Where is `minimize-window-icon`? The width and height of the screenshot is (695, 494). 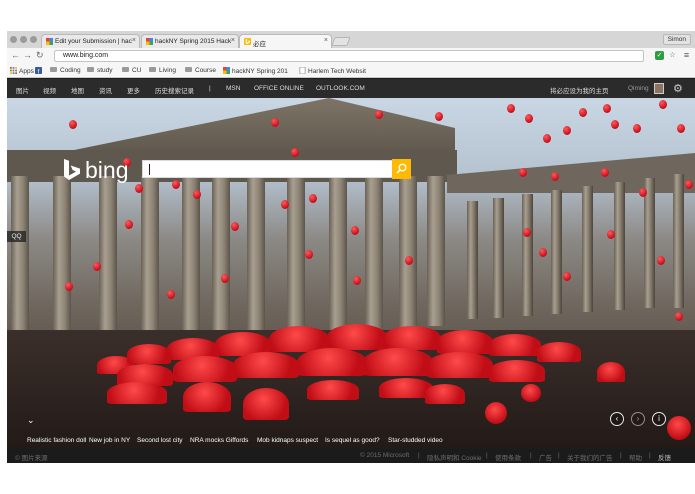
minimize-window-icon is located at coordinates (23, 39).